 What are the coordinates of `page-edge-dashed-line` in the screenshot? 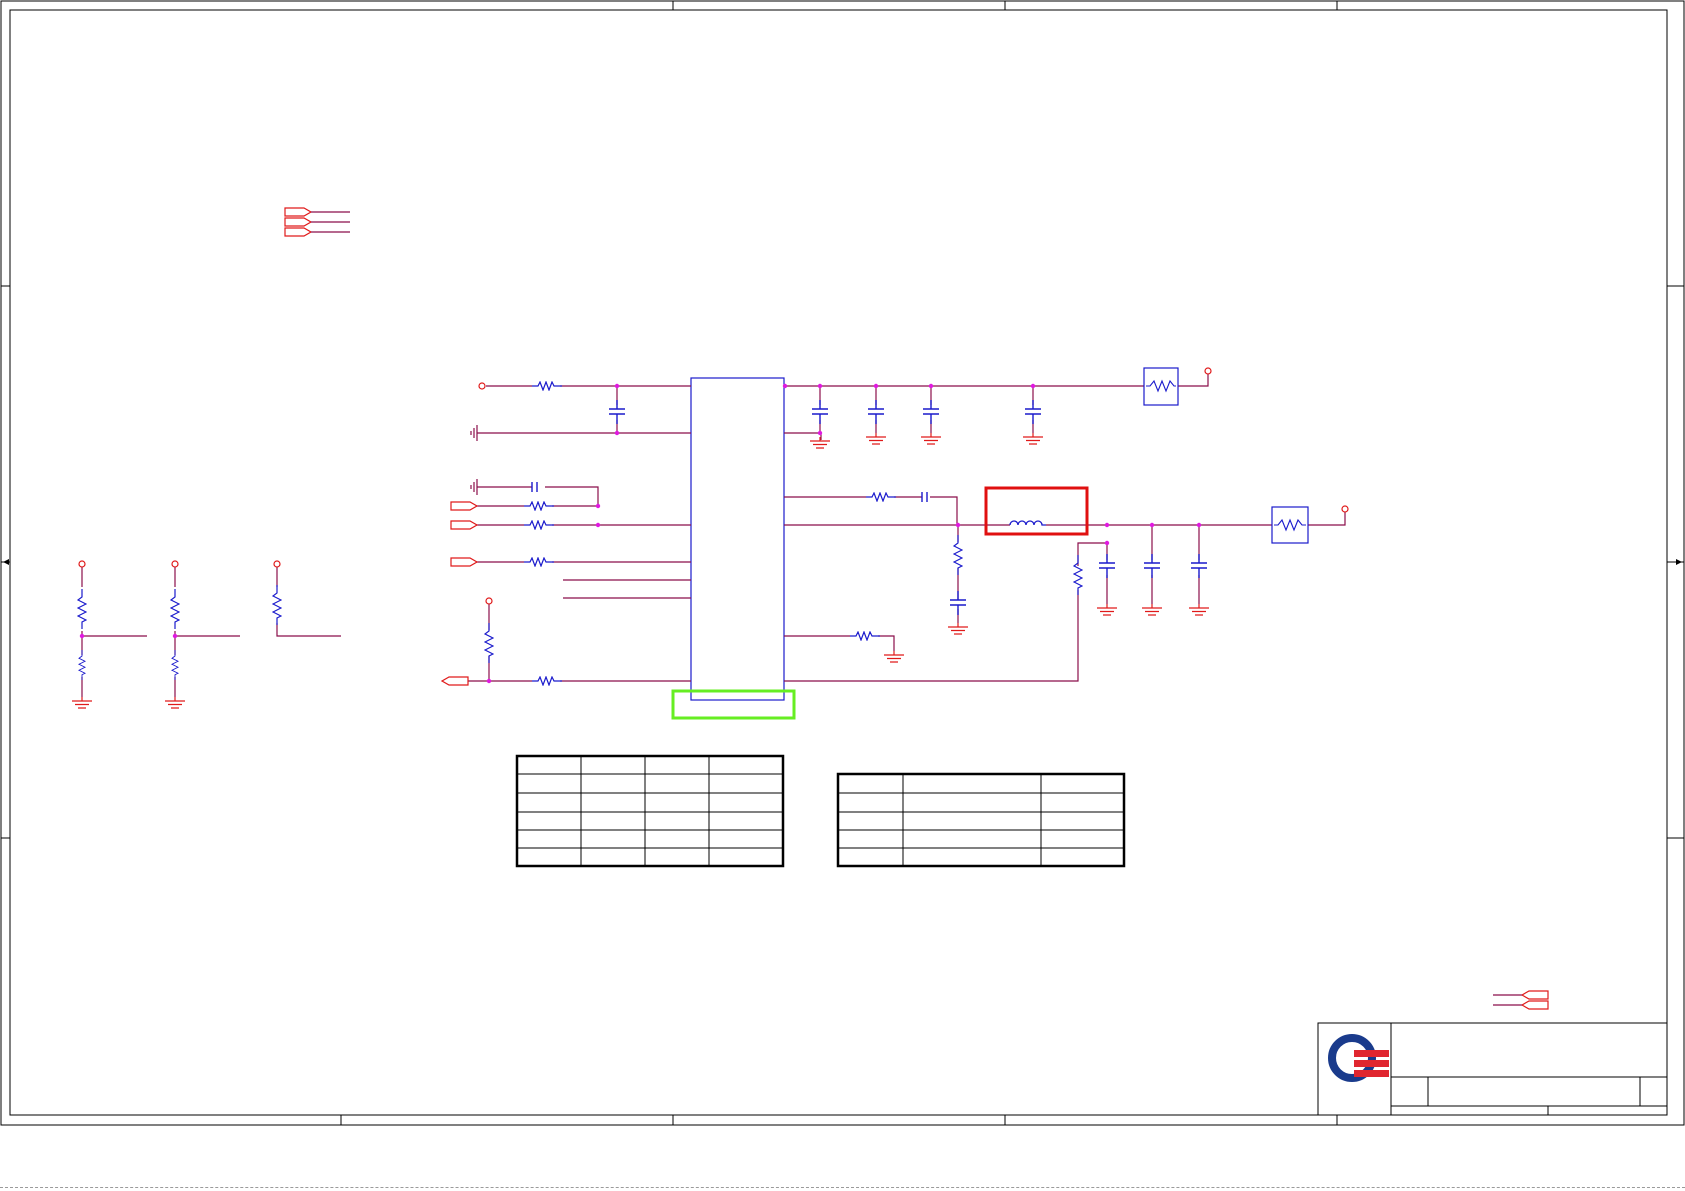 It's located at (842, 1187).